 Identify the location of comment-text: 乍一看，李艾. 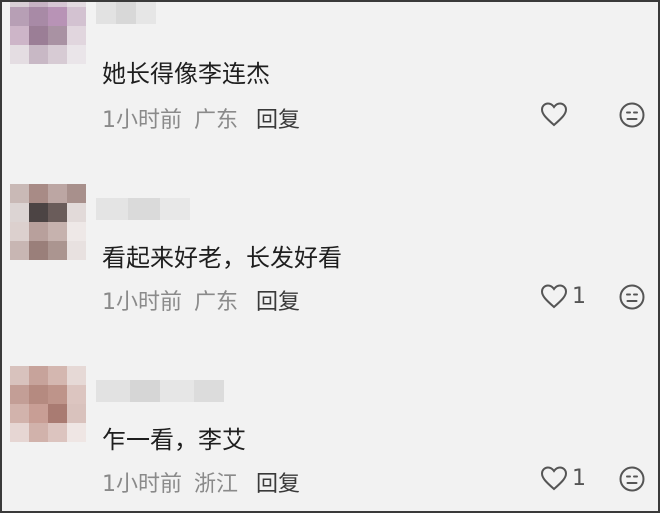
(174, 440).